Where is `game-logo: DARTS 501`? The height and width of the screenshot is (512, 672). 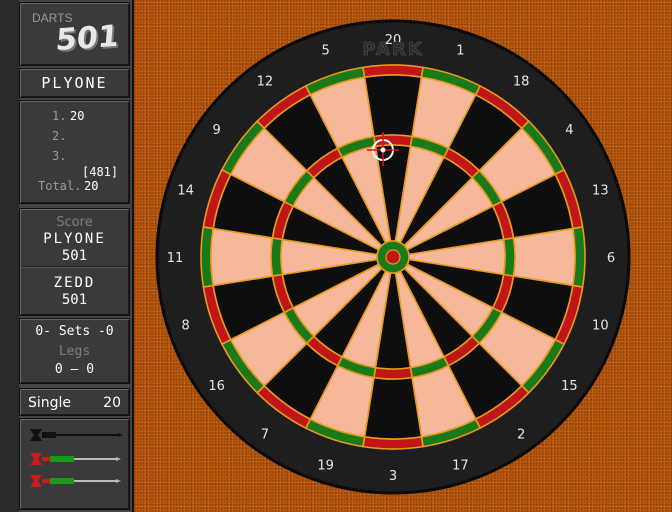 game-logo: DARTS 501 is located at coordinates (74, 34).